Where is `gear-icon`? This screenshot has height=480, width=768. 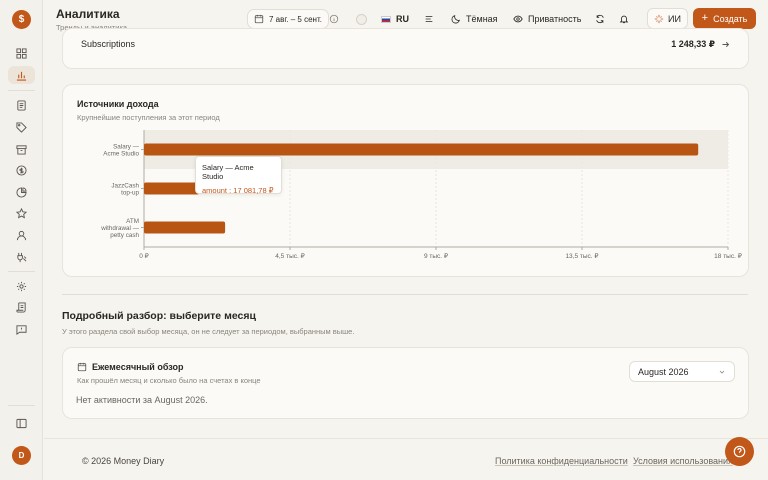
gear-icon is located at coordinates (21, 286).